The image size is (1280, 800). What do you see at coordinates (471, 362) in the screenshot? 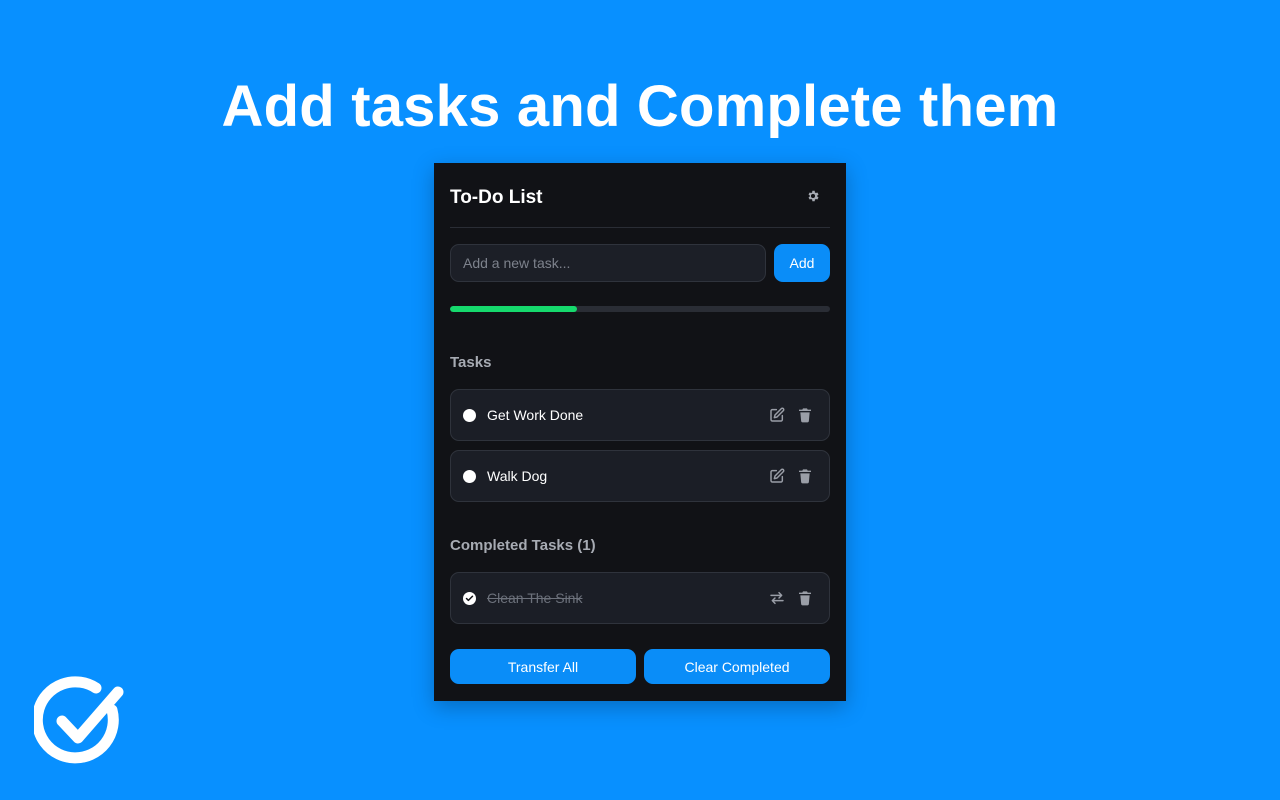
I see `tasks-heading: Tasks` at bounding box center [471, 362].